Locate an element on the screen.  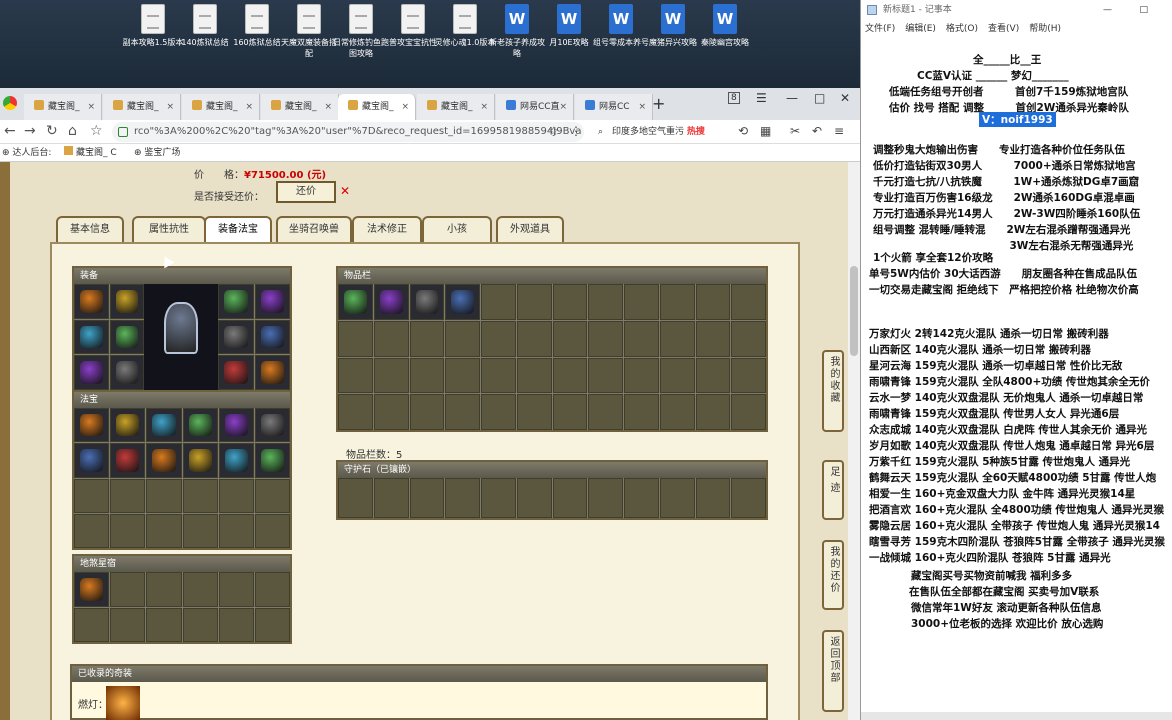
bookmark-item: ⊕ 鉴宝广场 is located at coordinates (157, 153).